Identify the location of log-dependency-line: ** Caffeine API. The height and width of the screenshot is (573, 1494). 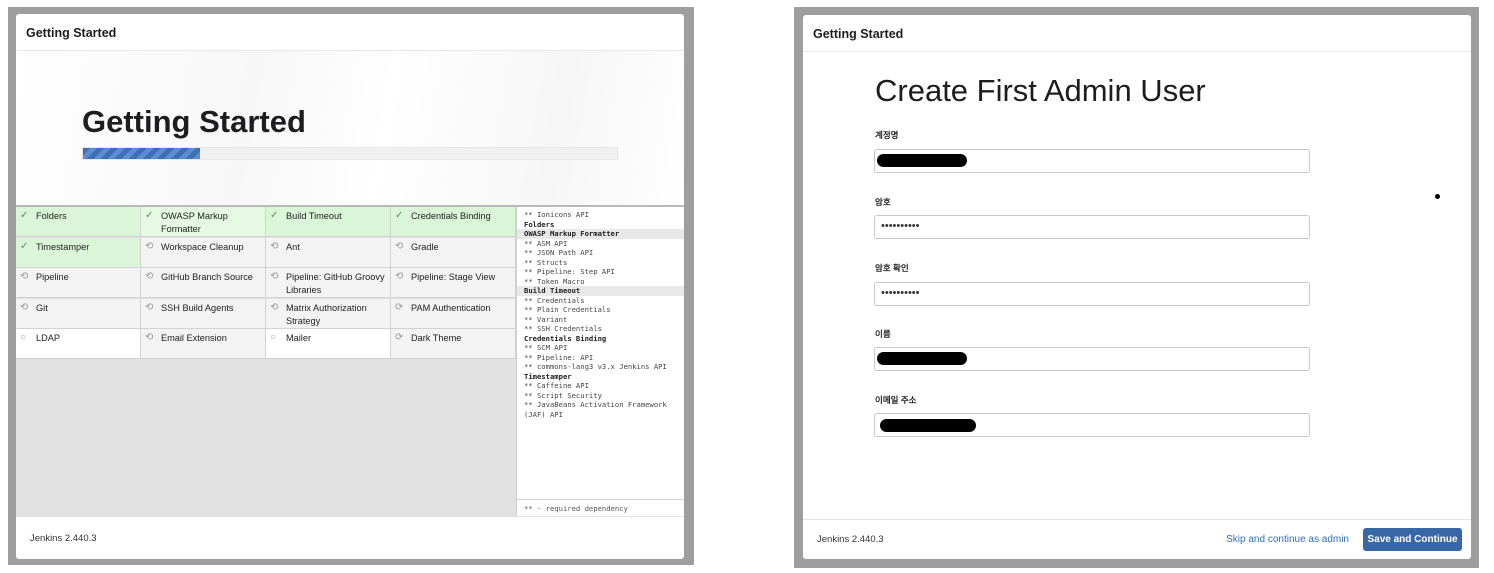
(556, 385).